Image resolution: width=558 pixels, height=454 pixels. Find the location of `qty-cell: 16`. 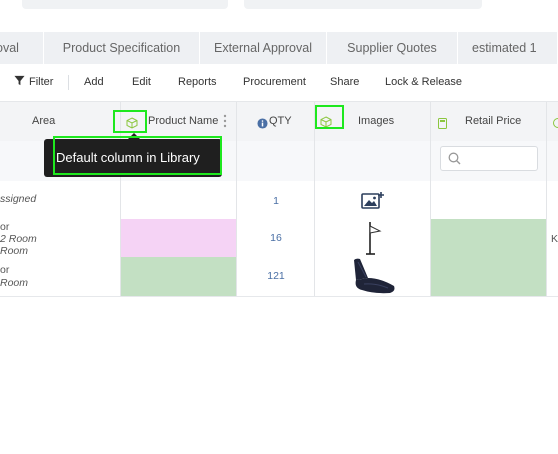

qty-cell: 16 is located at coordinates (276, 238).